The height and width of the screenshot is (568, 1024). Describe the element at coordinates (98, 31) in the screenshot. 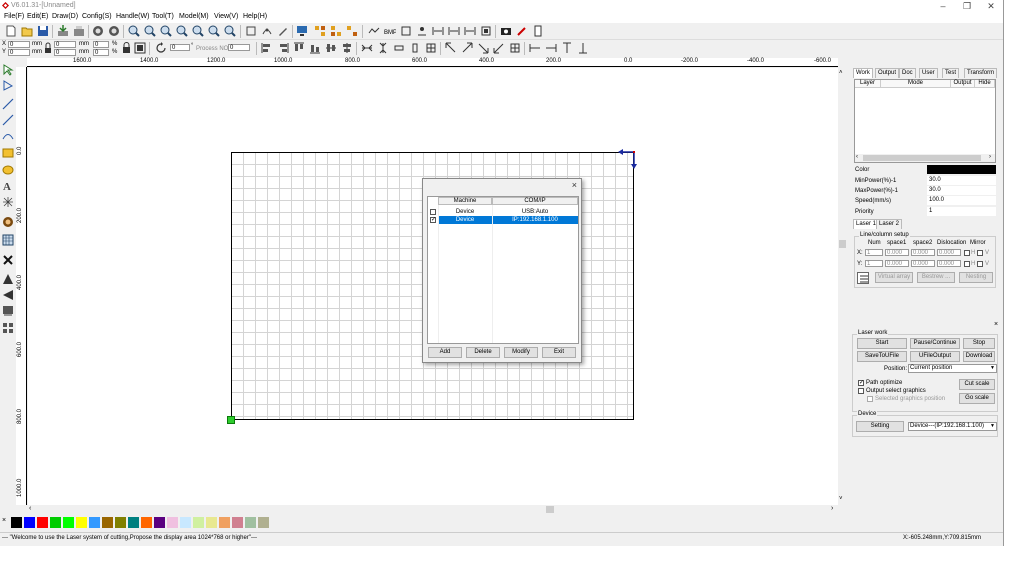

I see `undo-icon` at that location.